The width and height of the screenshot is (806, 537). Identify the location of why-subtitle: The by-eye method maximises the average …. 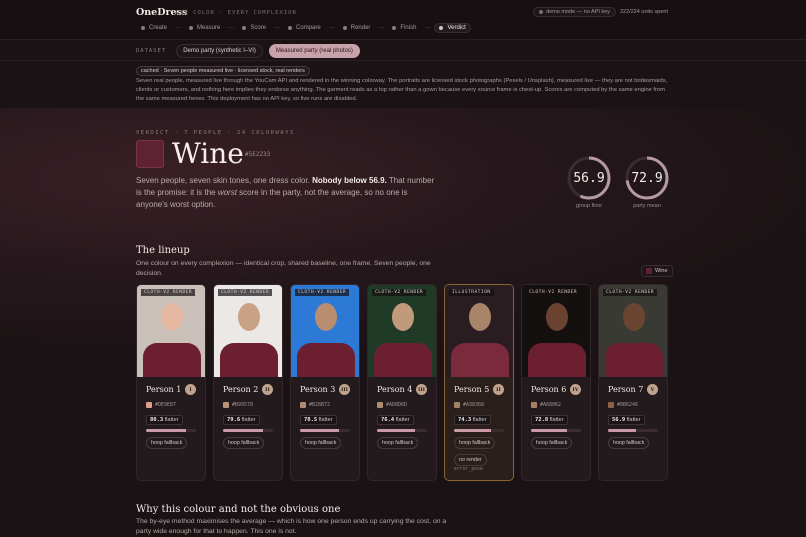
(291, 526).